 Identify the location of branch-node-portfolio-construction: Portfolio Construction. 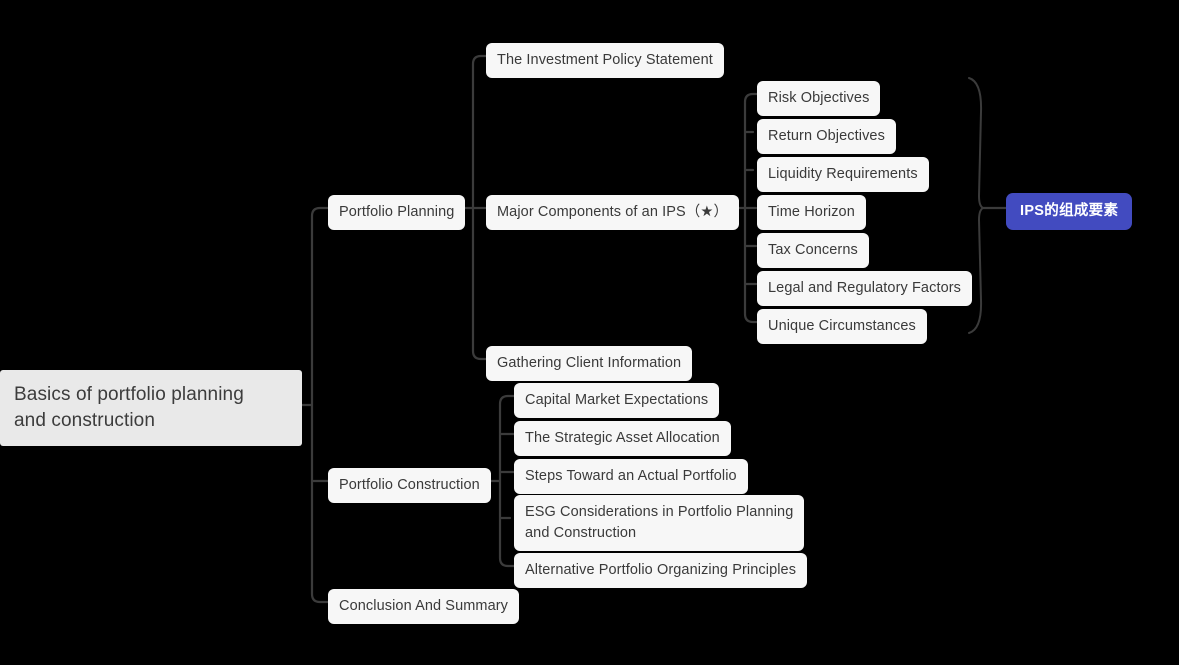
(409, 485).